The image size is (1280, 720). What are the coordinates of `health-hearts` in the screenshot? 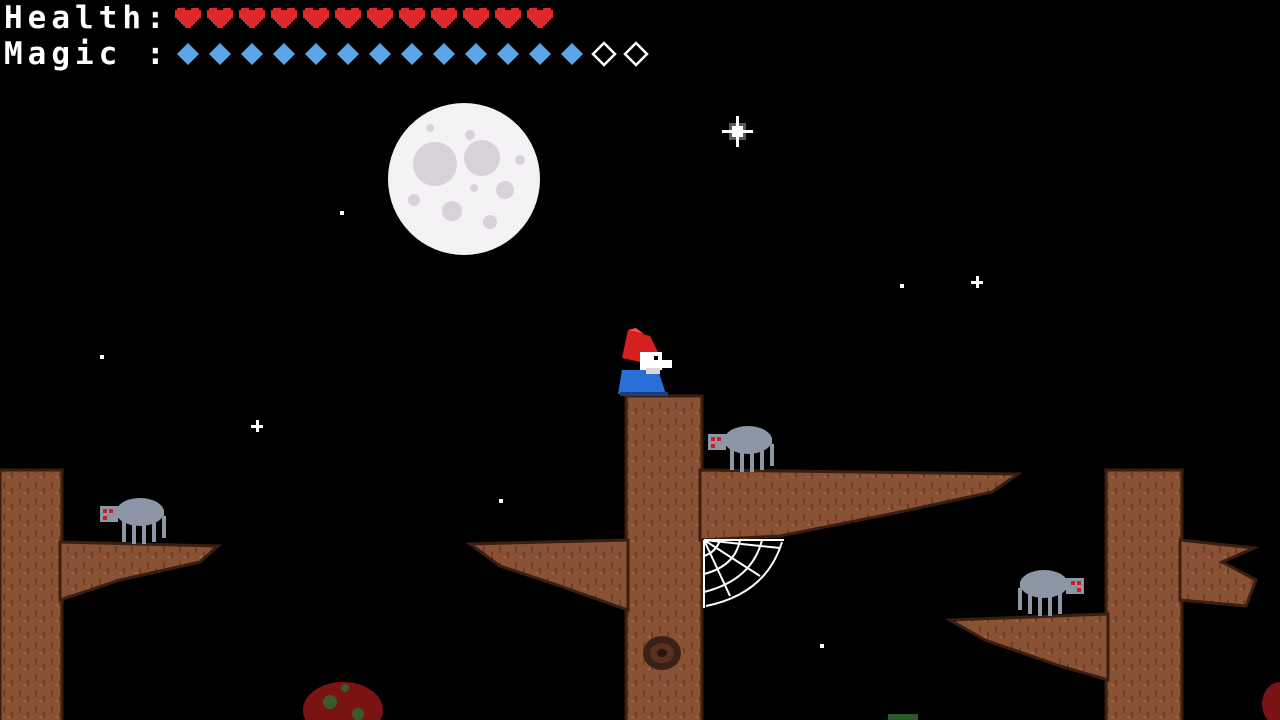 It's located at (364, 18).